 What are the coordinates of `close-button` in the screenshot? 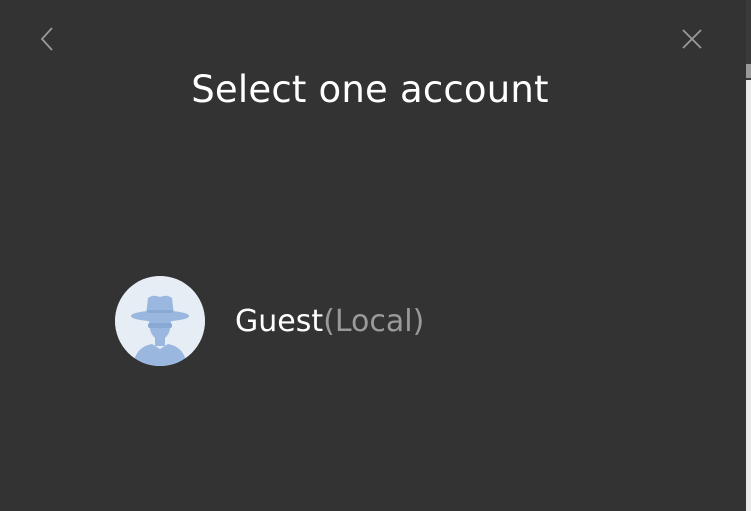 It's located at (692, 39).